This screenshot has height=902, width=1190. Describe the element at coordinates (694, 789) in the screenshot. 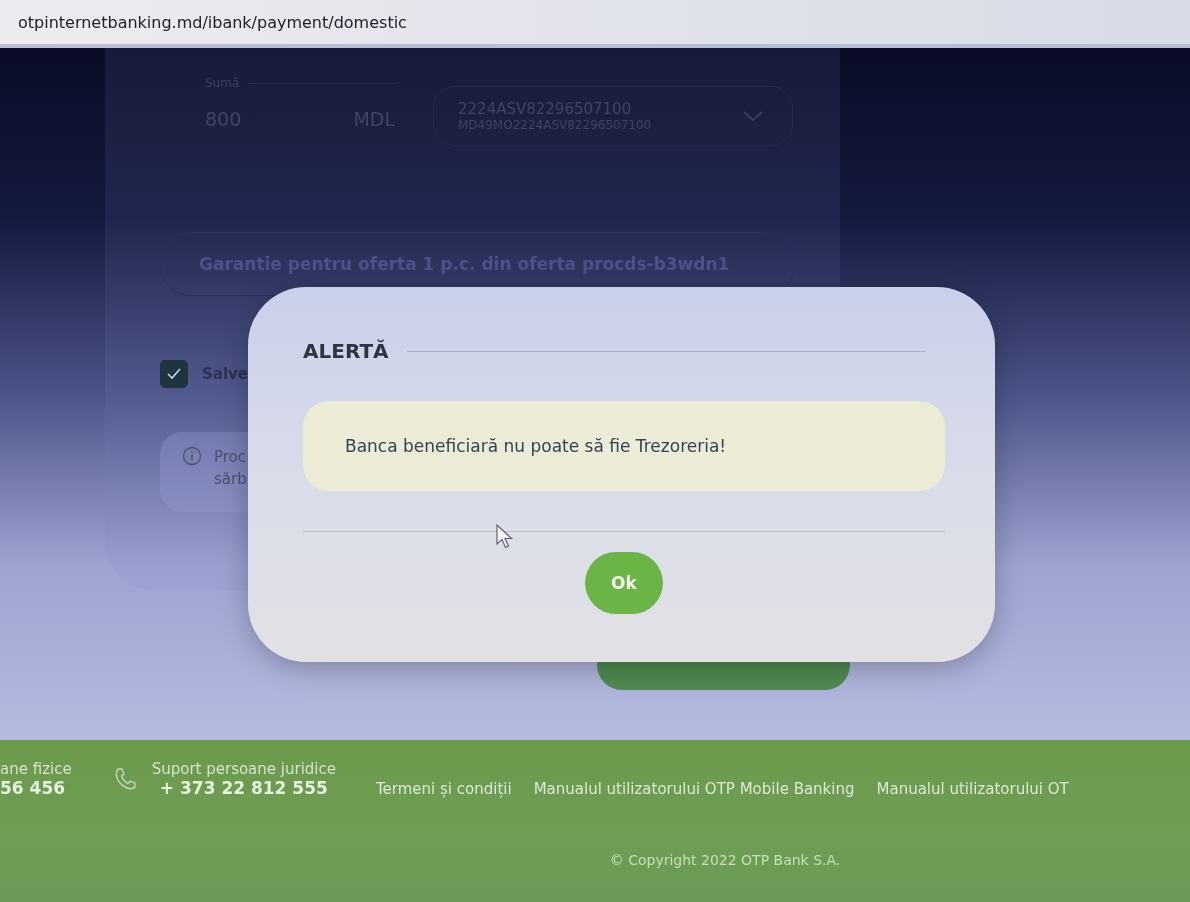

I see `footer-link: Manualul utilizatorului OTP Mobile Banking` at that location.